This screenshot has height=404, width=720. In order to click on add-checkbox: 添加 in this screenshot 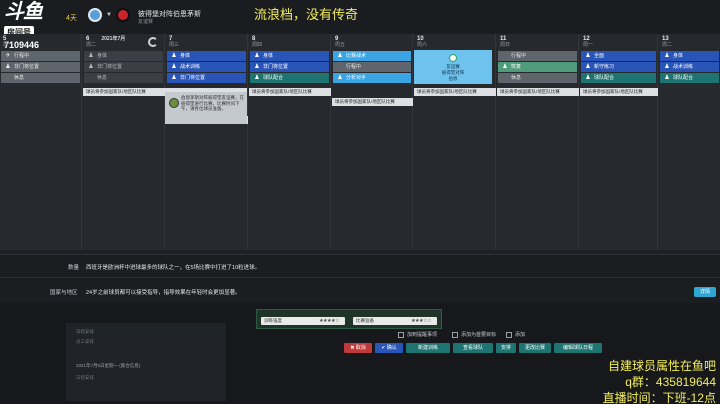, I will do `click(515, 334)`.